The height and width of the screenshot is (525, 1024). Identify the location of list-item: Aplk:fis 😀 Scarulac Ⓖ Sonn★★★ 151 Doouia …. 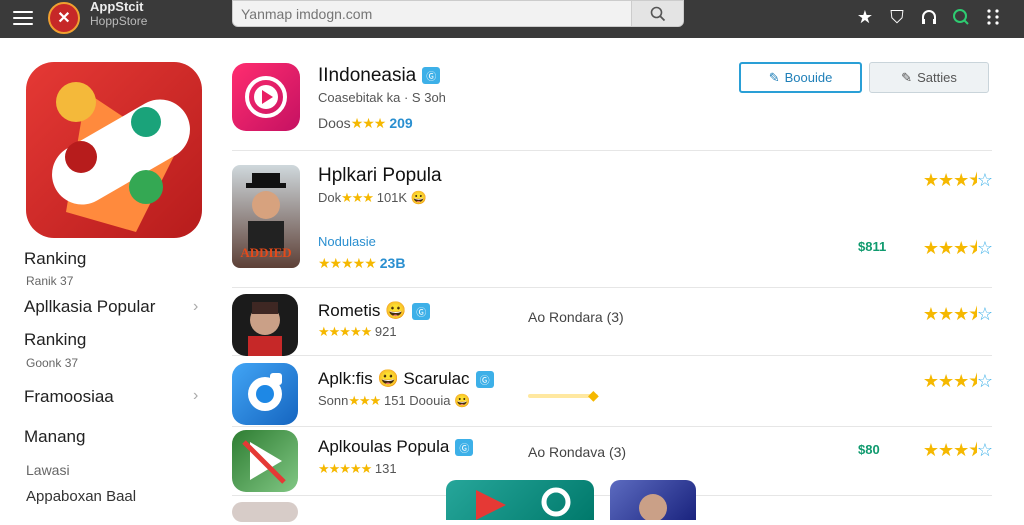
(612, 392).